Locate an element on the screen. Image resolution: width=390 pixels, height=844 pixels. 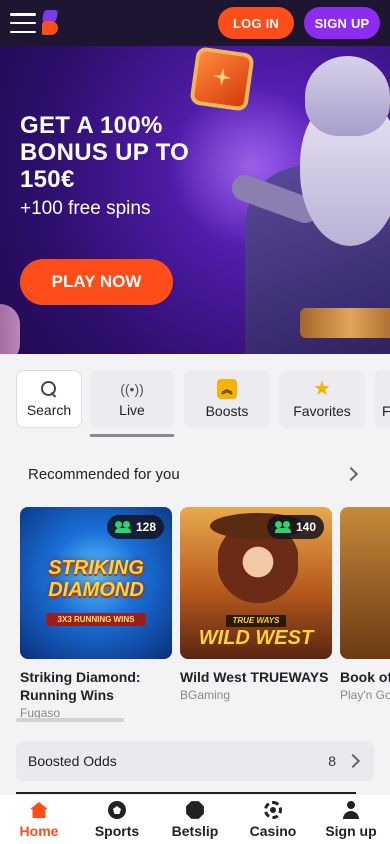
zeus-belt is located at coordinates (345, 323).